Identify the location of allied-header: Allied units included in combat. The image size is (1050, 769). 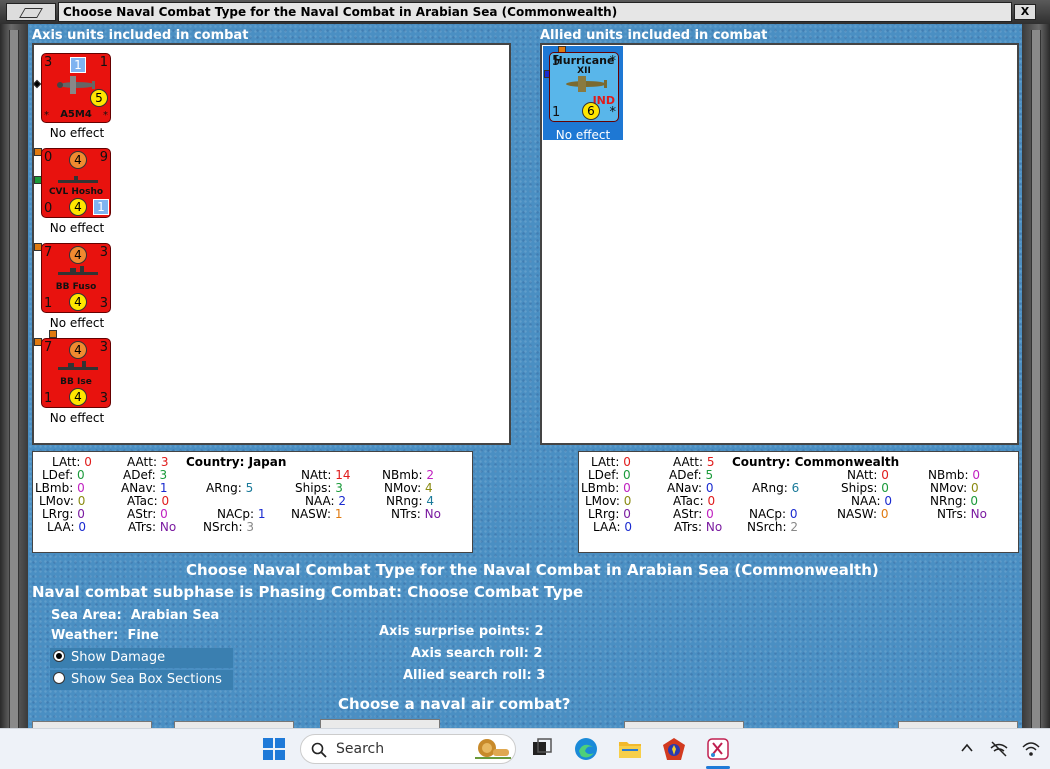
(654, 35).